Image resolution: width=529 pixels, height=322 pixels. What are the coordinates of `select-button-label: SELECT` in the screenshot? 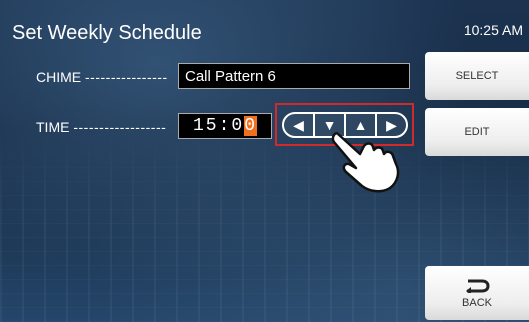 It's located at (477, 76).